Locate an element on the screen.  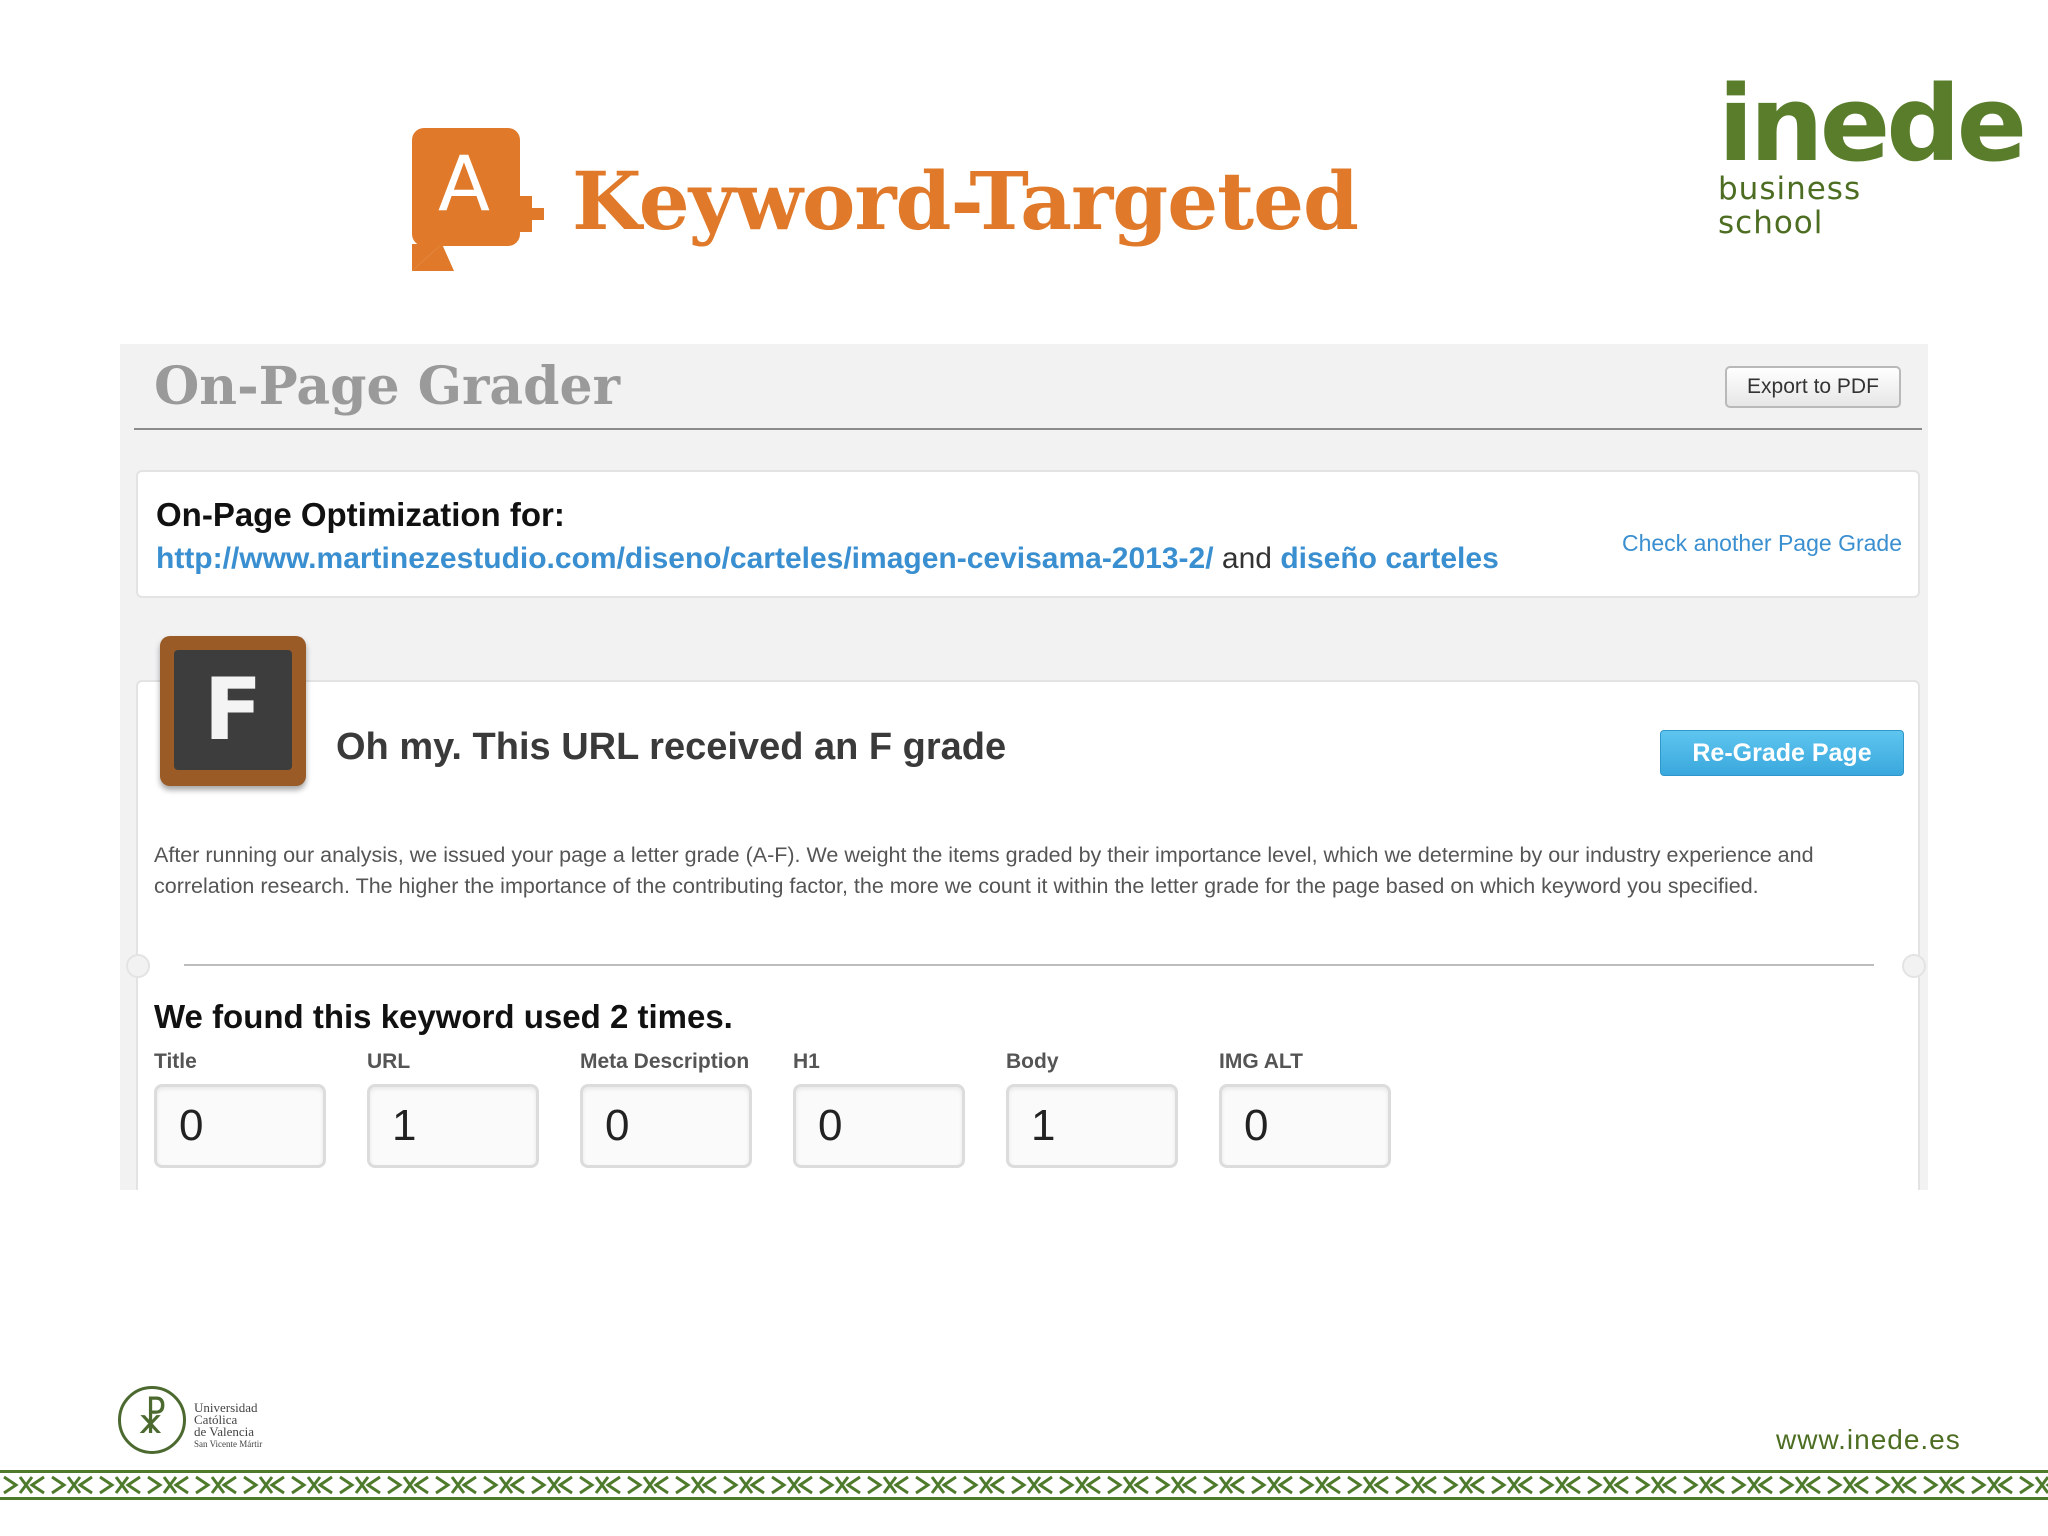
check-another-page-link: Check another Page Grade is located at coordinates (1762, 543).